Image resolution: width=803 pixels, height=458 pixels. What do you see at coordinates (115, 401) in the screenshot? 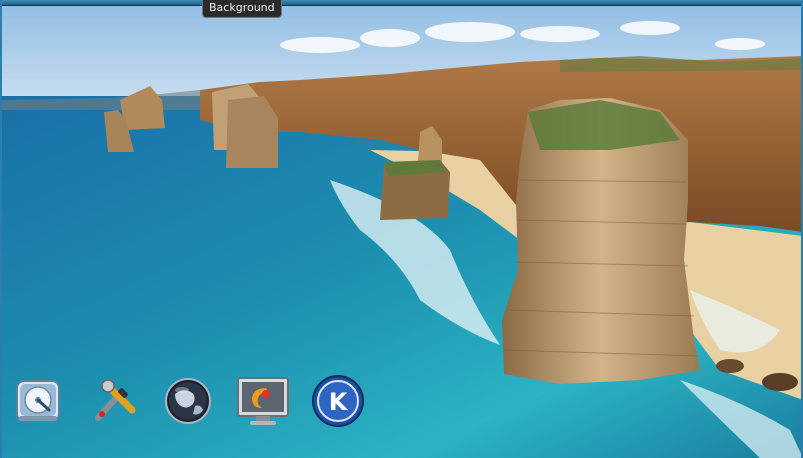
I see `tools-icon` at bounding box center [115, 401].